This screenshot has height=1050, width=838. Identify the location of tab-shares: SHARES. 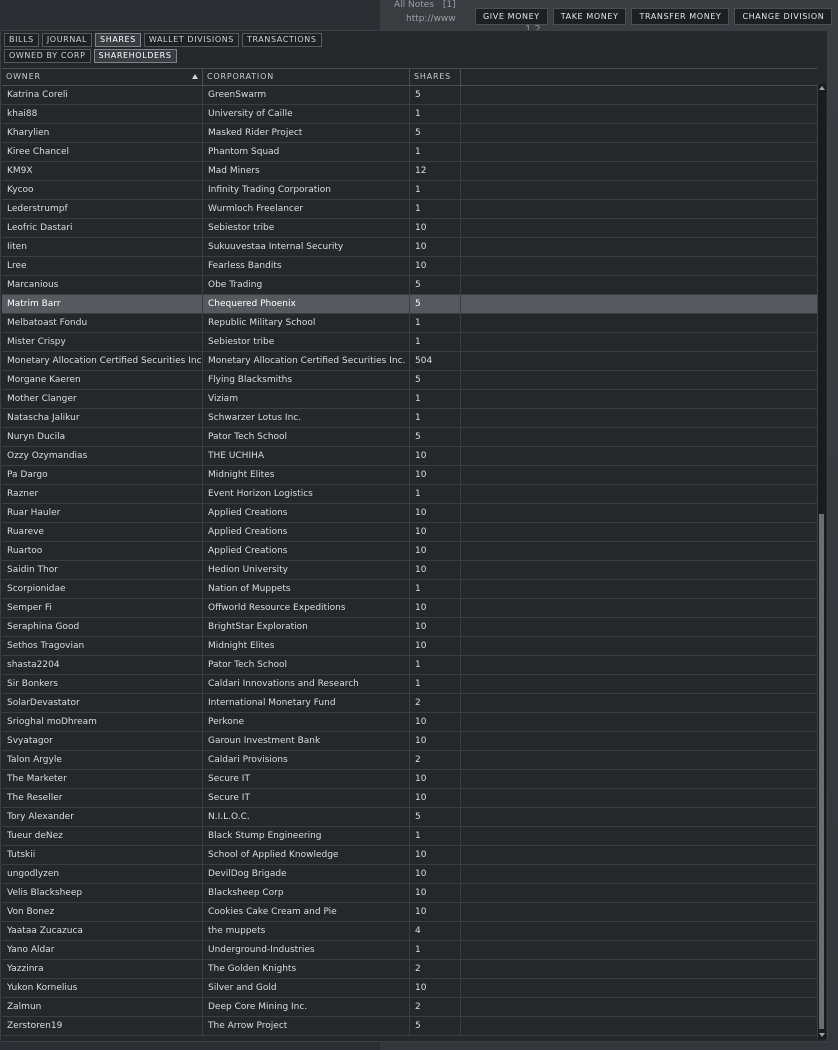
(118, 40).